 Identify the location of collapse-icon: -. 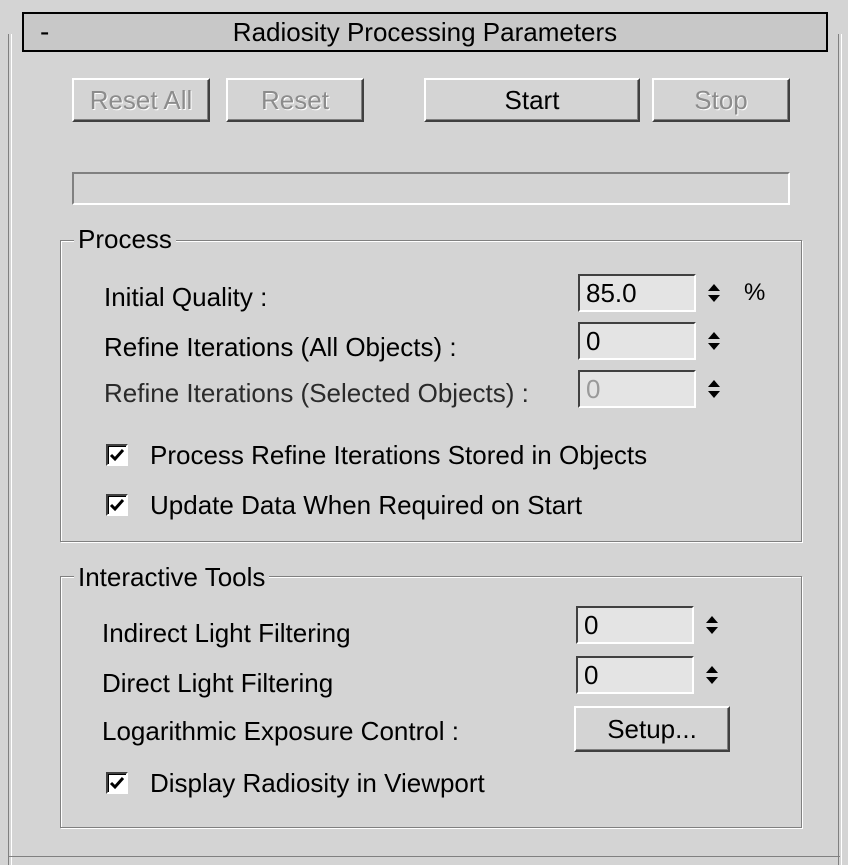
(44, 32).